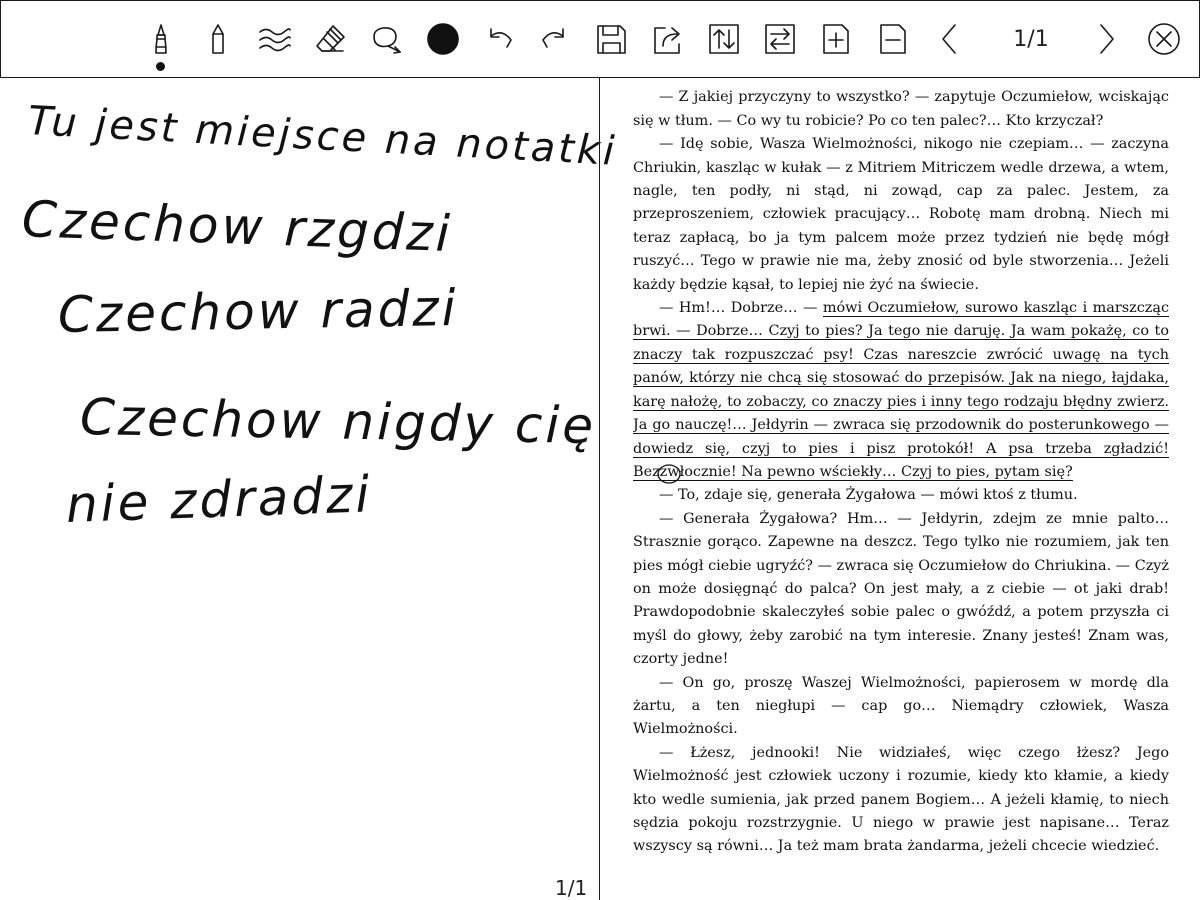  I want to click on add-page-button, so click(836, 39).